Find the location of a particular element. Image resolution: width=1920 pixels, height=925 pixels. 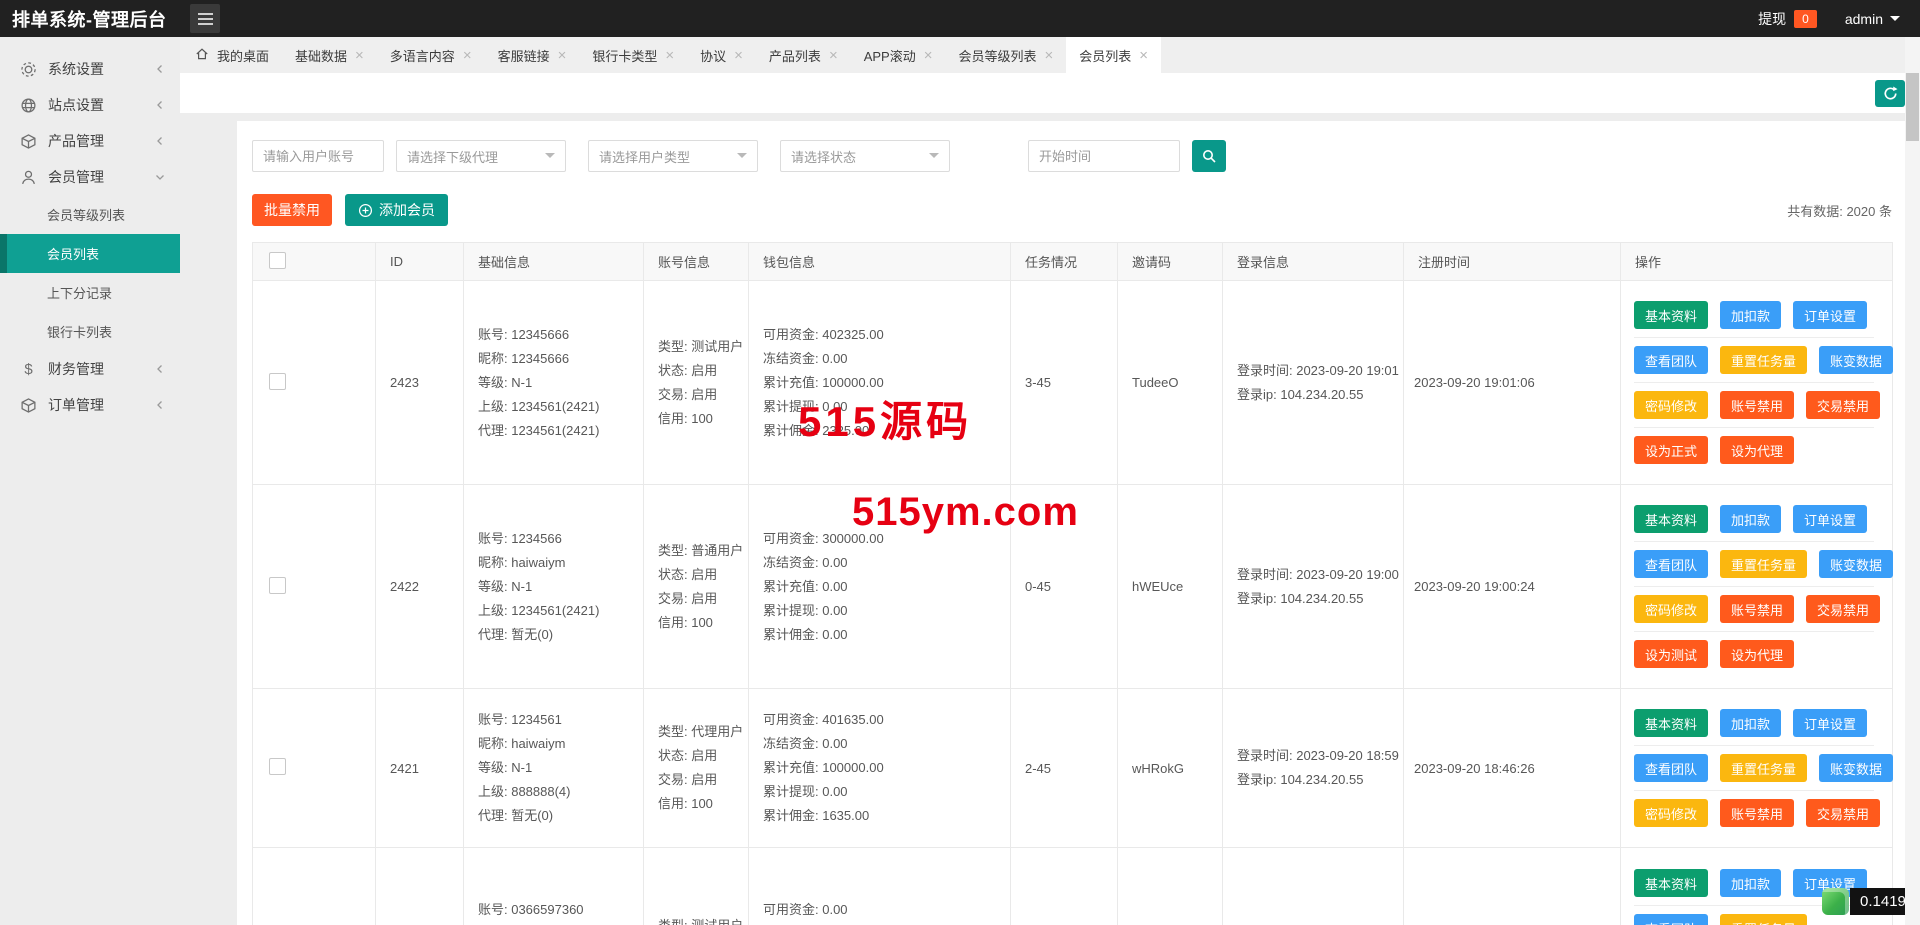

sidebar-item-member-management: 会员管理 is located at coordinates (90, 177).